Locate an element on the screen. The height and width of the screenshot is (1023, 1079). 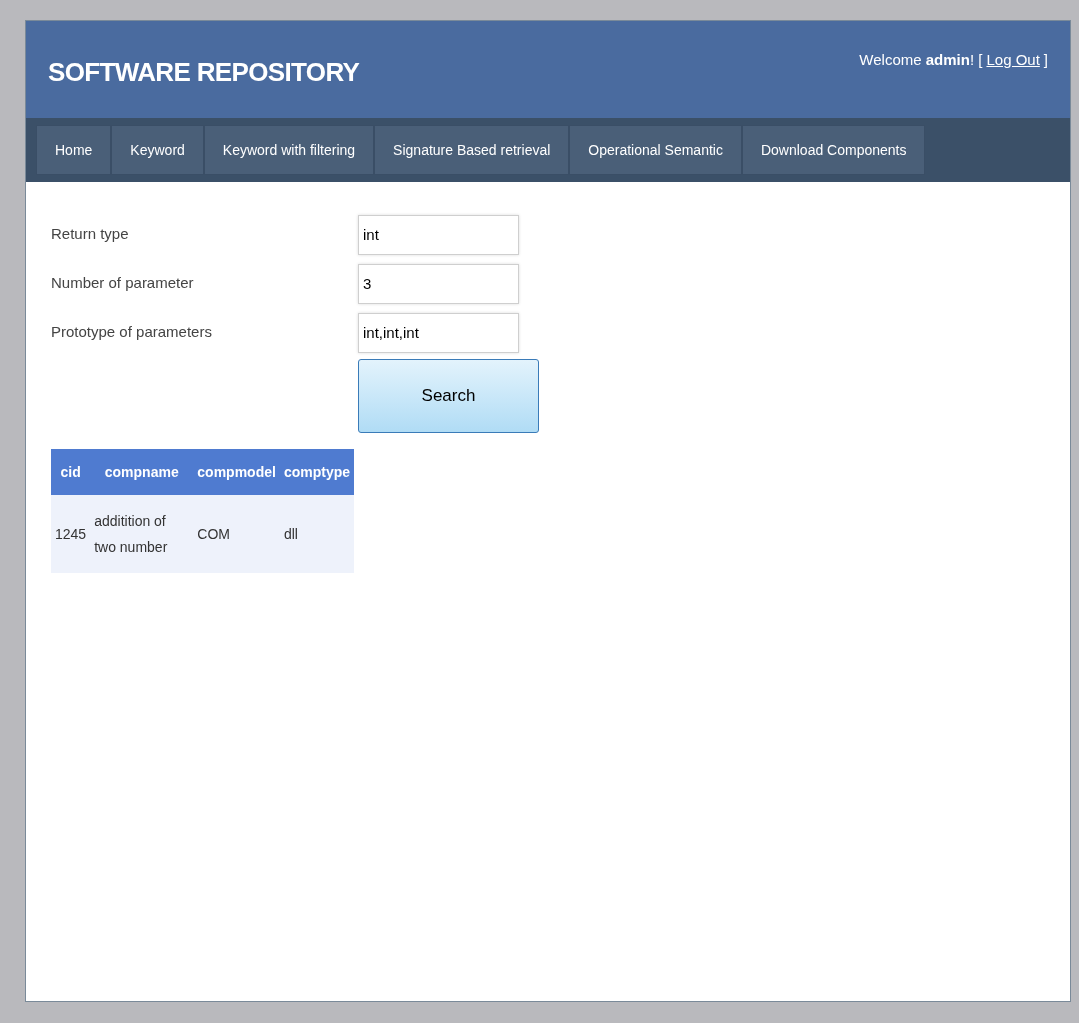
welcome-text: Welcome admin! [ is located at coordinates (921, 60).